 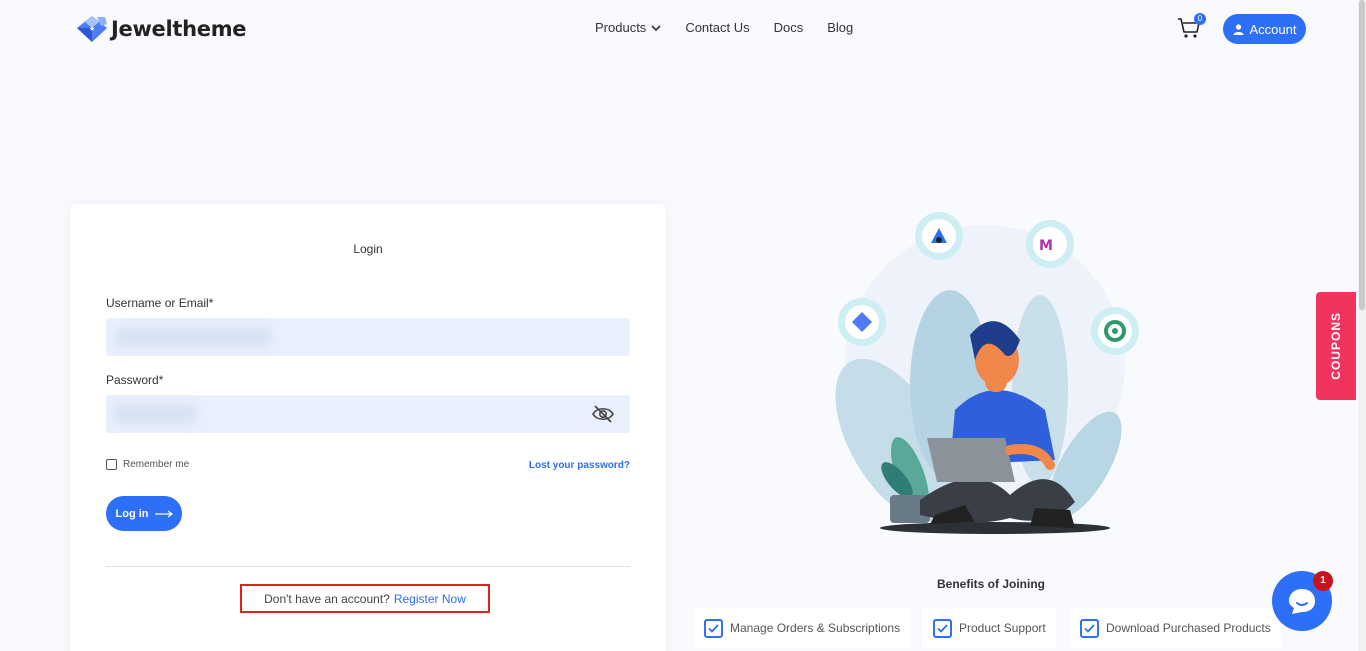 I want to click on remember-label: Remember me, so click(x=156, y=464).